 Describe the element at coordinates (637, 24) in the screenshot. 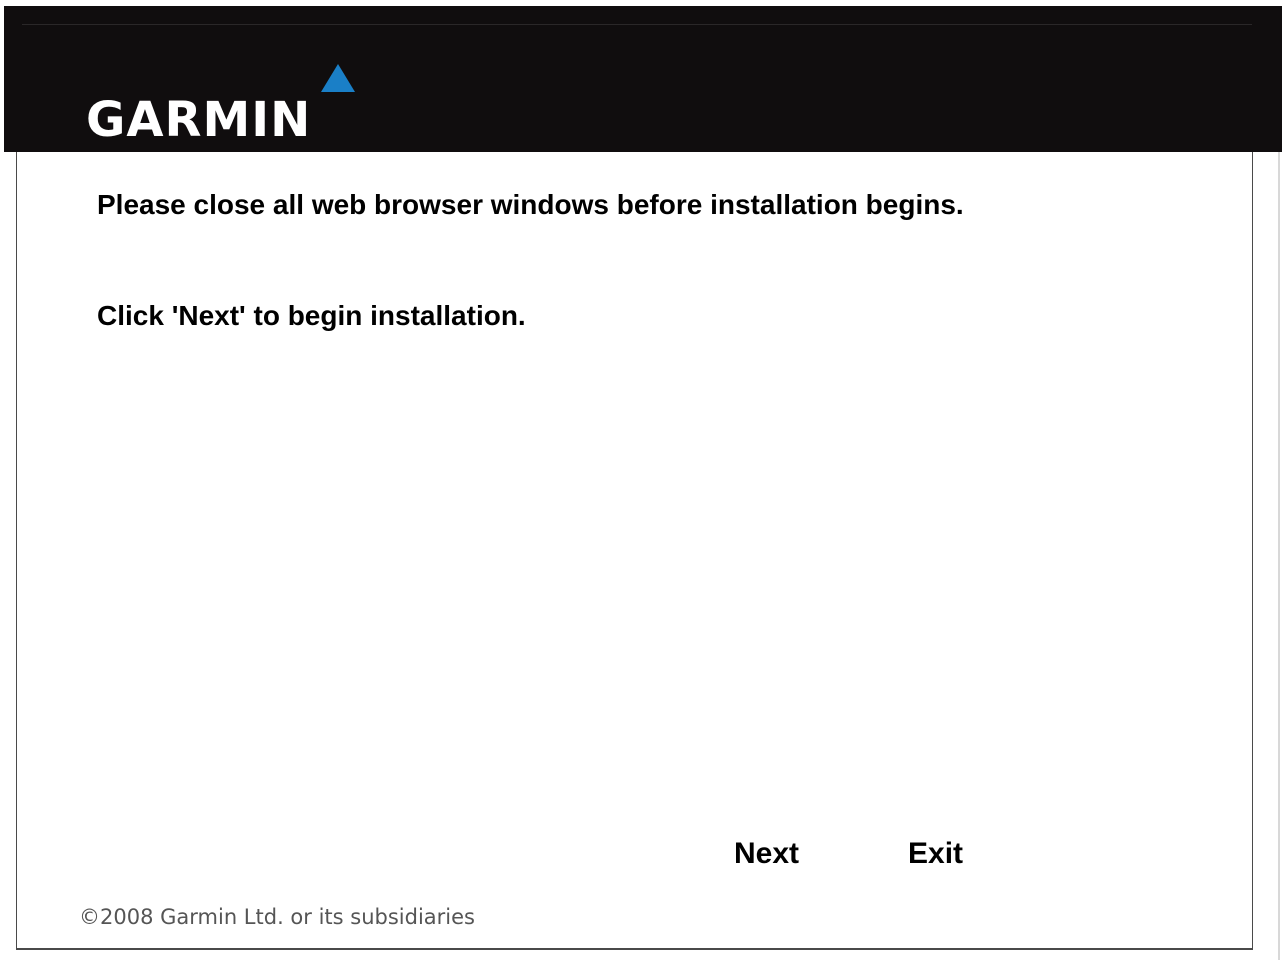

I see `header-divider` at that location.